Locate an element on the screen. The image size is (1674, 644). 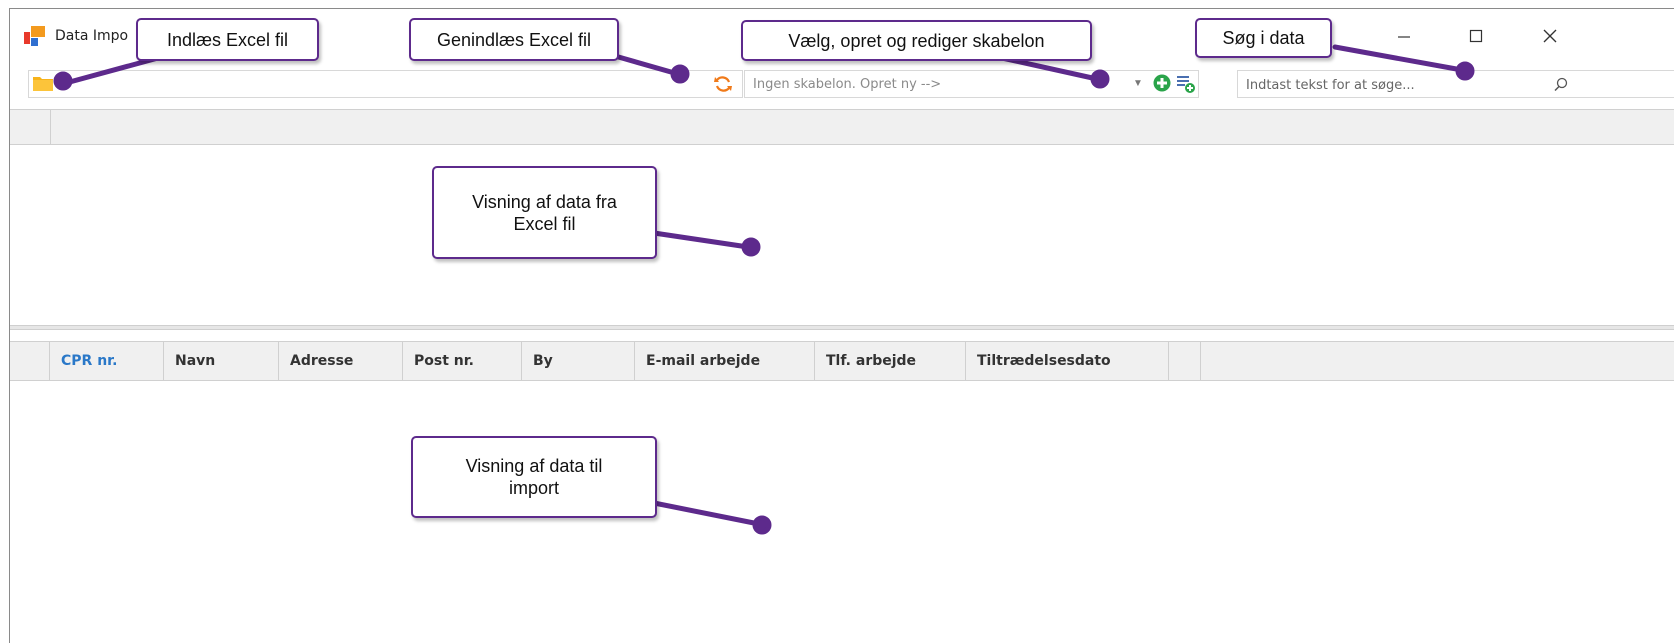
callout-excel-view-line1: Visning af data fra is located at coordinates (544, 201).